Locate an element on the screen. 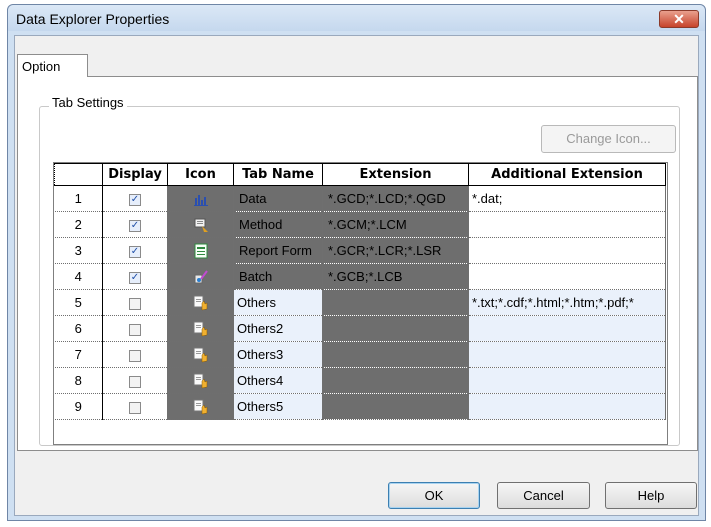  row-number: 5 is located at coordinates (78, 302).